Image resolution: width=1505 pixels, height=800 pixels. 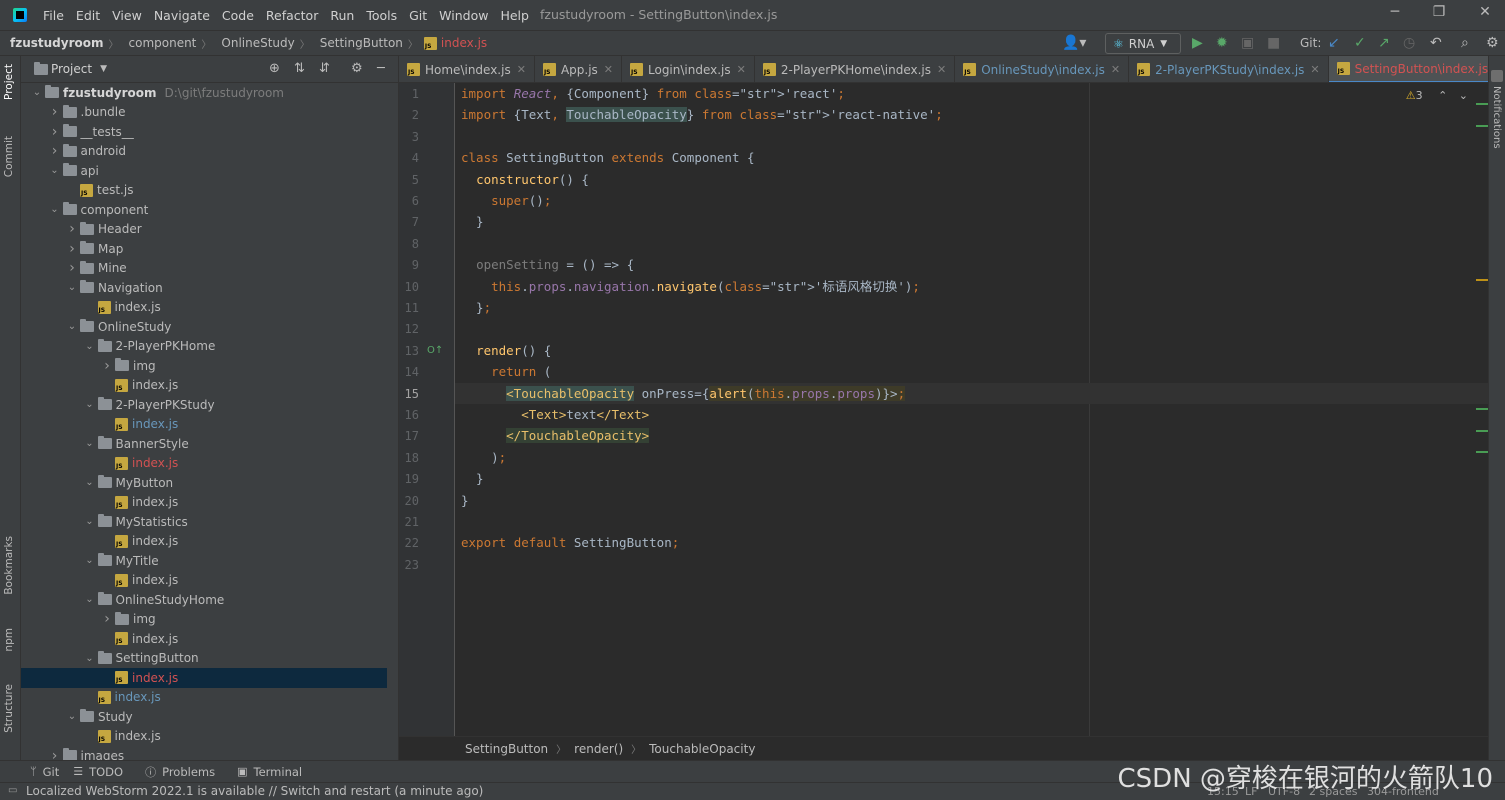 I want to click on override-marker-icon: O↑, so click(x=435, y=350).